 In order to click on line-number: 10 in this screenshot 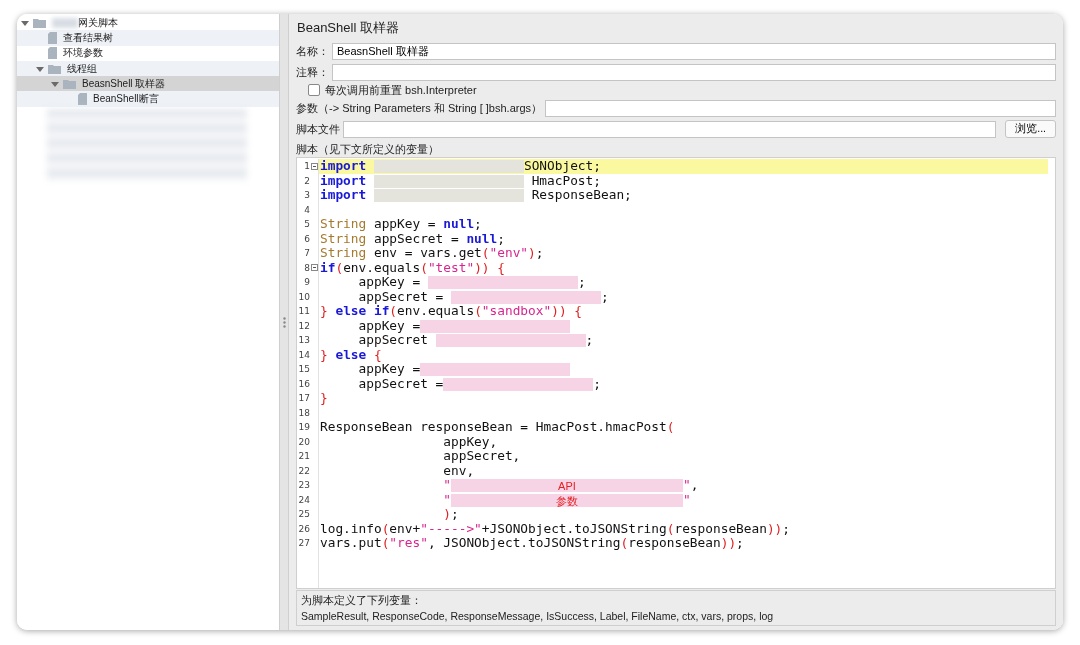, I will do `click(304, 297)`.